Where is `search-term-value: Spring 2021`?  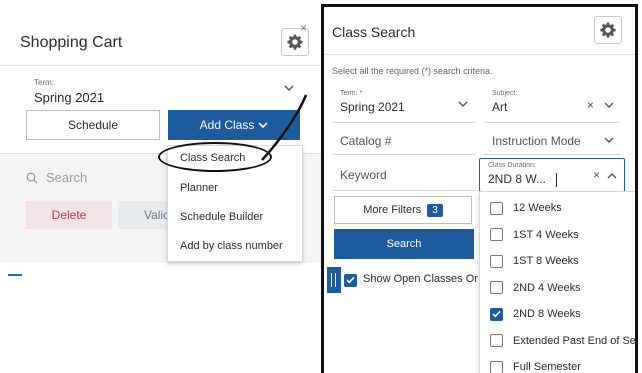 search-term-value: Spring 2021 is located at coordinates (372, 107).